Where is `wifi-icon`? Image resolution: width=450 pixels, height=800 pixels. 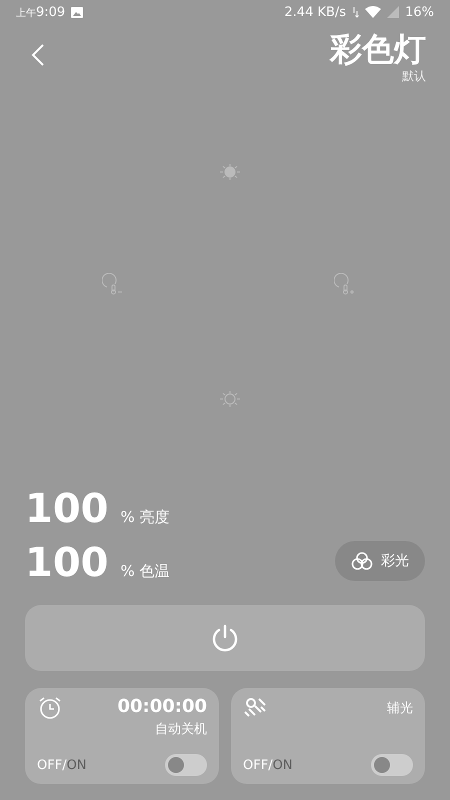
wifi-icon is located at coordinates (373, 12).